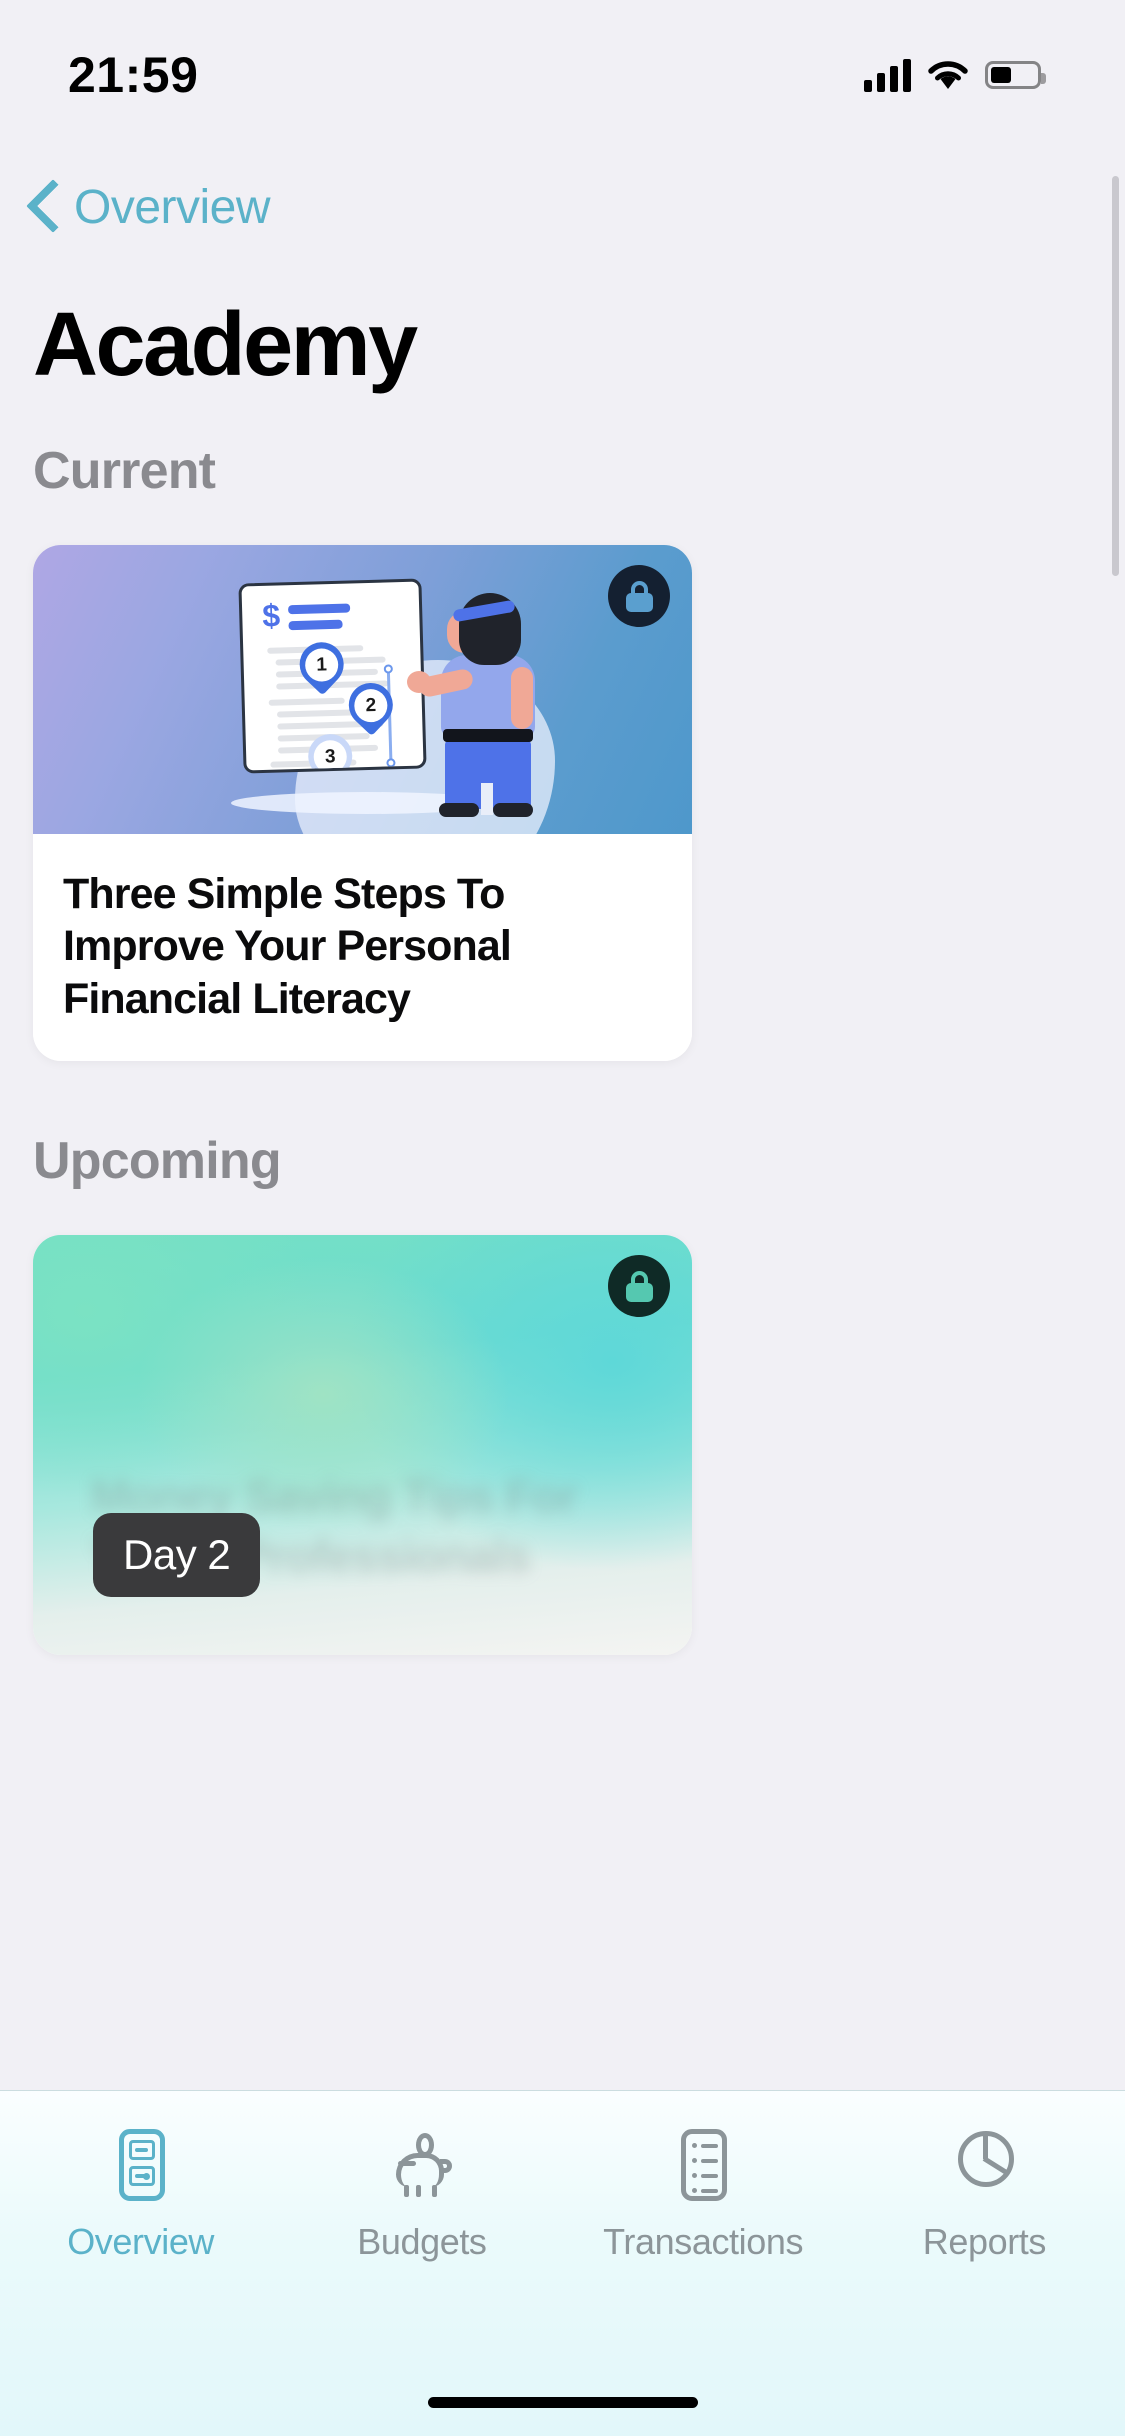  What do you see at coordinates (421, 2215) in the screenshot?
I see `tab-budgets: Budgets` at bounding box center [421, 2215].